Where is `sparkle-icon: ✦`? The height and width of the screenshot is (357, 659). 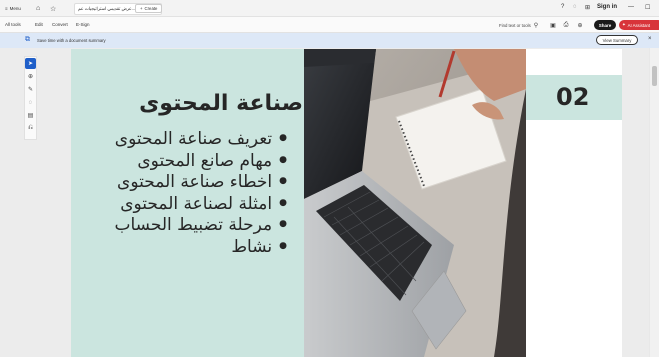
sparkle-icon: ✦ is located at coordinates (624, 24).